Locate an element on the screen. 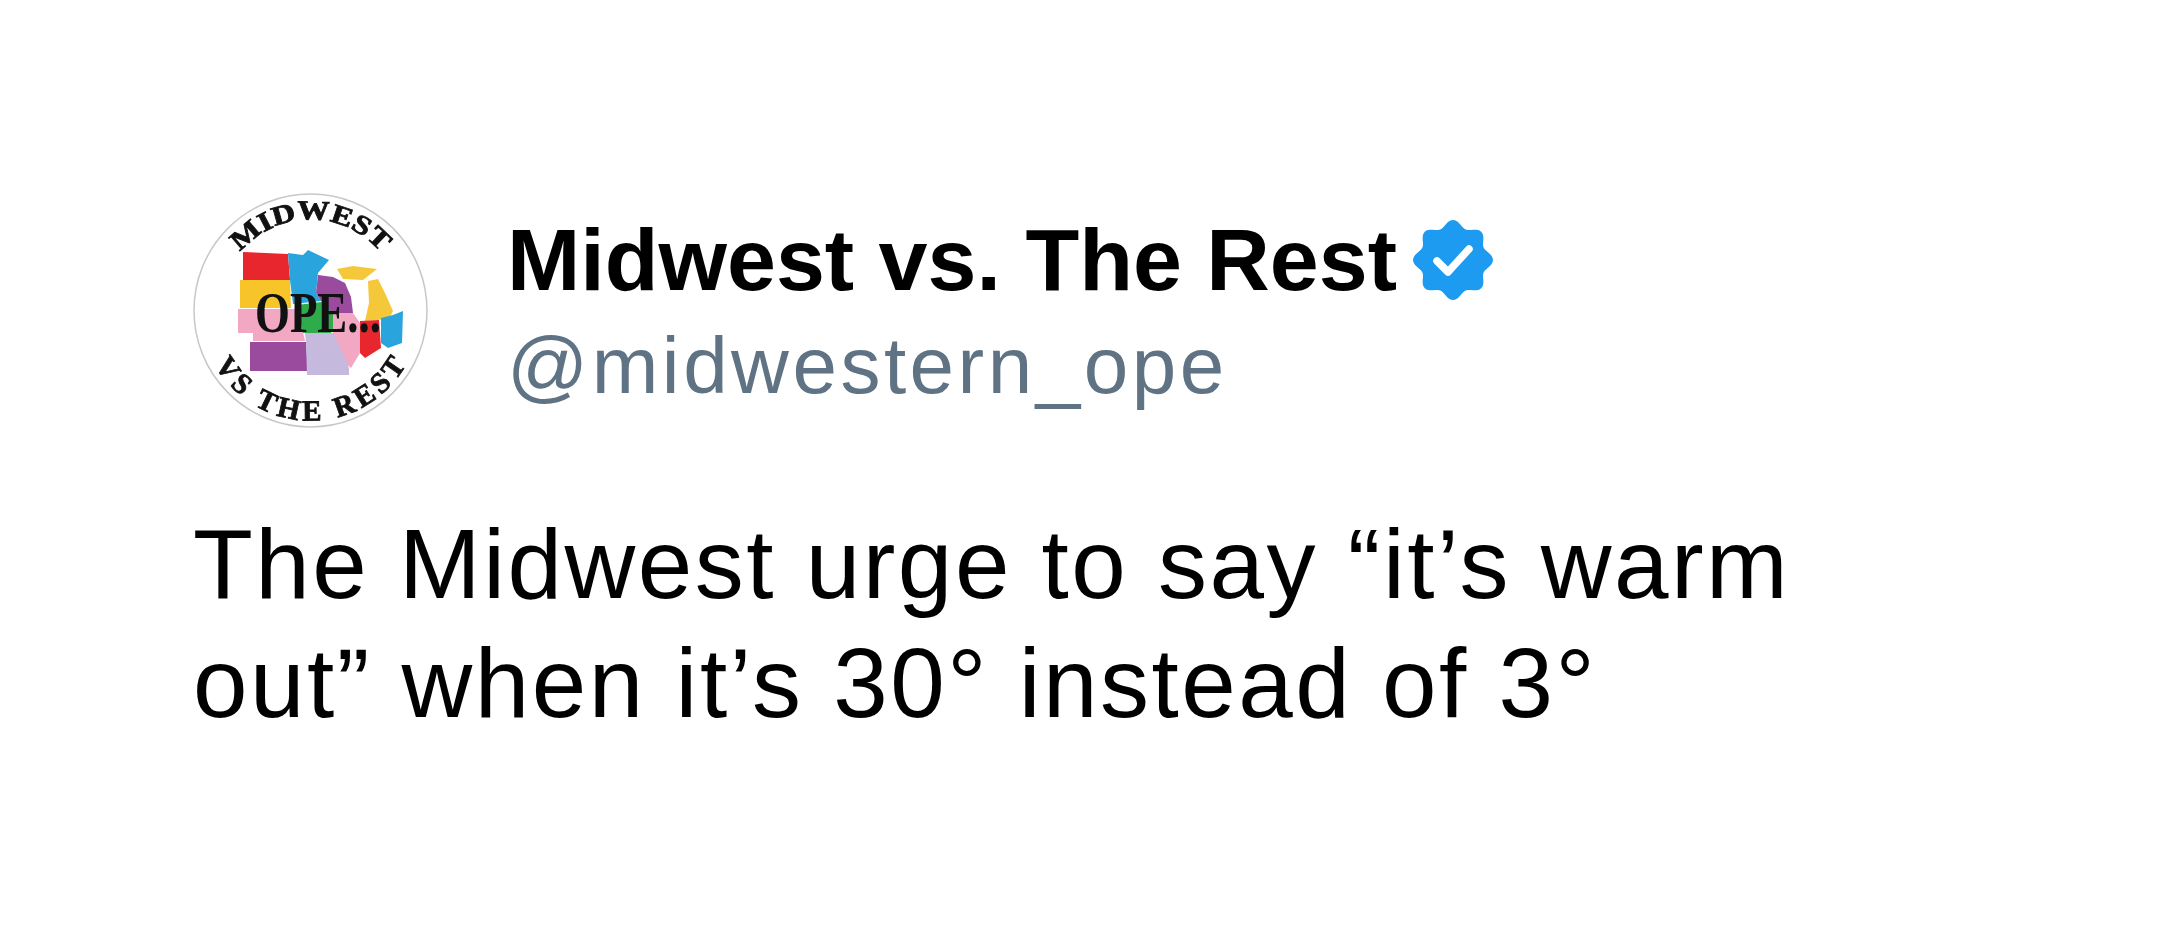 This screenshot has height=946, width=2160. account-name: Midwest vs. The Rest is located at coordinates (952, 259).